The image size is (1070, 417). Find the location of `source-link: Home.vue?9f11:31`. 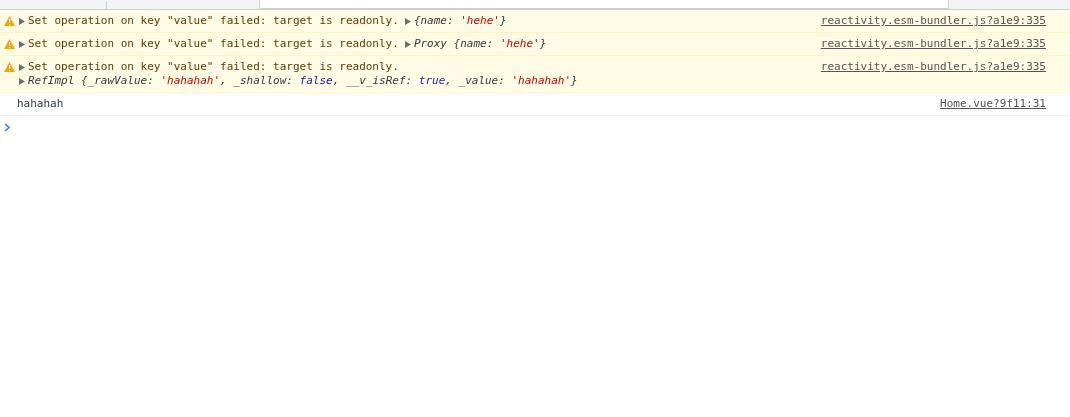

source-link: Home.vue?9f11:31 is located at coordinates (993, 104).